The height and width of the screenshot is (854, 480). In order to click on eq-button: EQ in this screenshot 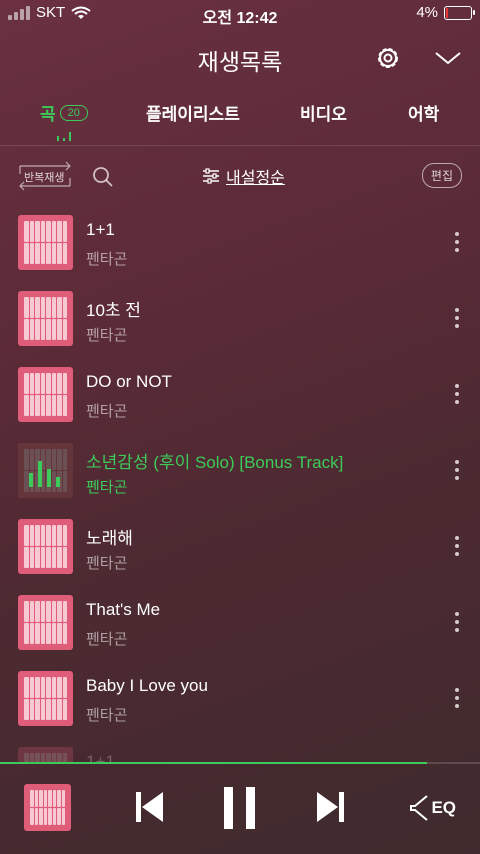, I will do `click(432, 808)`.